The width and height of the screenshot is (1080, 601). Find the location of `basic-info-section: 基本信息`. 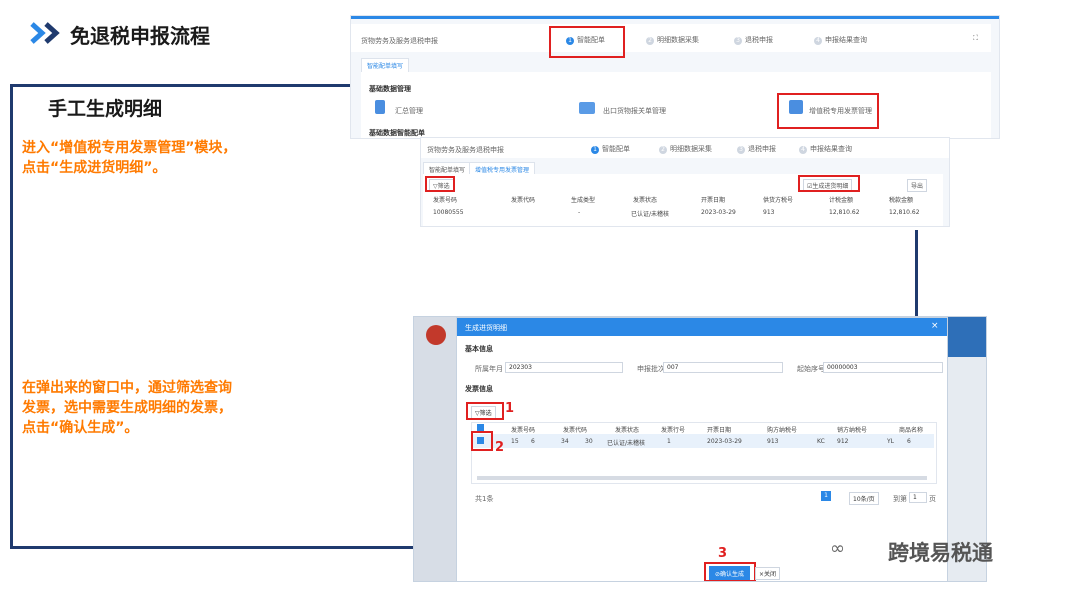

basic-info-section: 基本信息 is located at coordinates (479, 349).